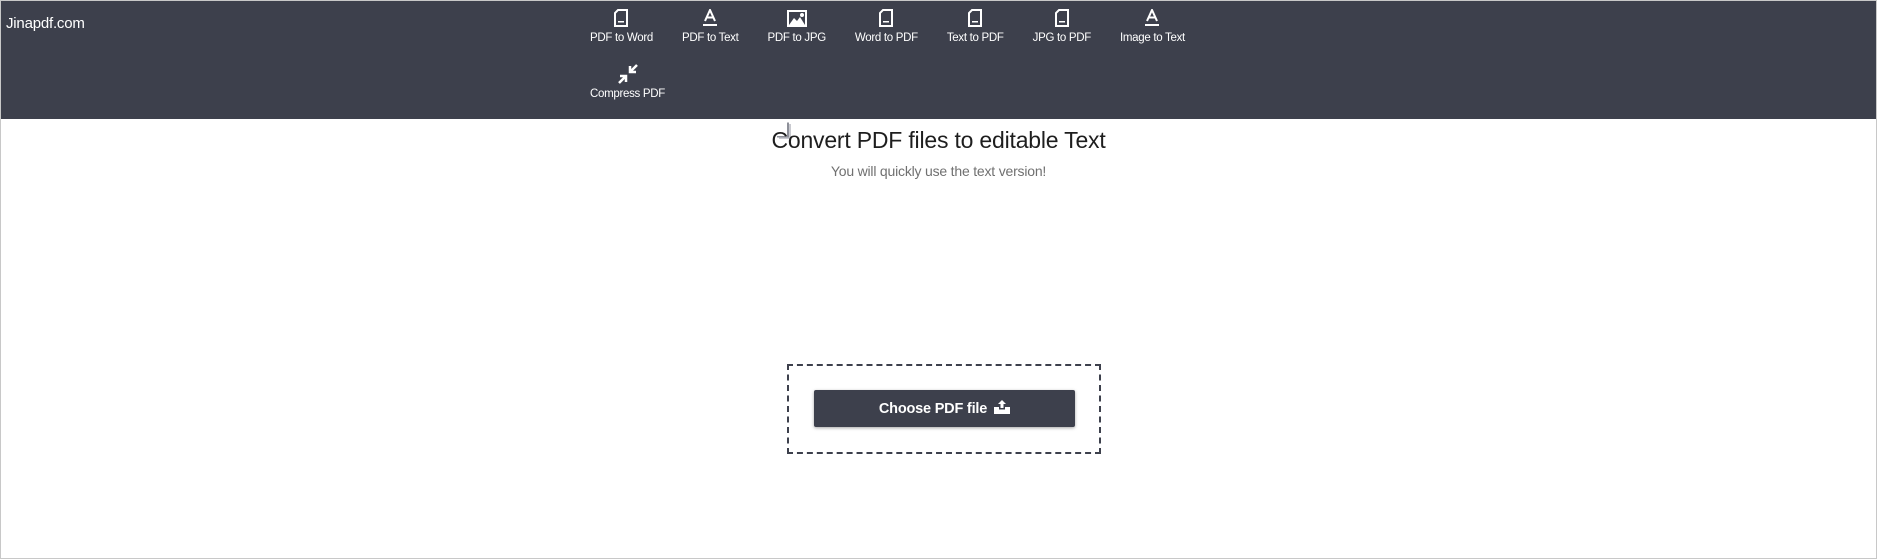 The width and height of the screenshot is (1877, 559). I want to click on nav-item-text-to-pdf: Text to PDF, so click(975, 29).